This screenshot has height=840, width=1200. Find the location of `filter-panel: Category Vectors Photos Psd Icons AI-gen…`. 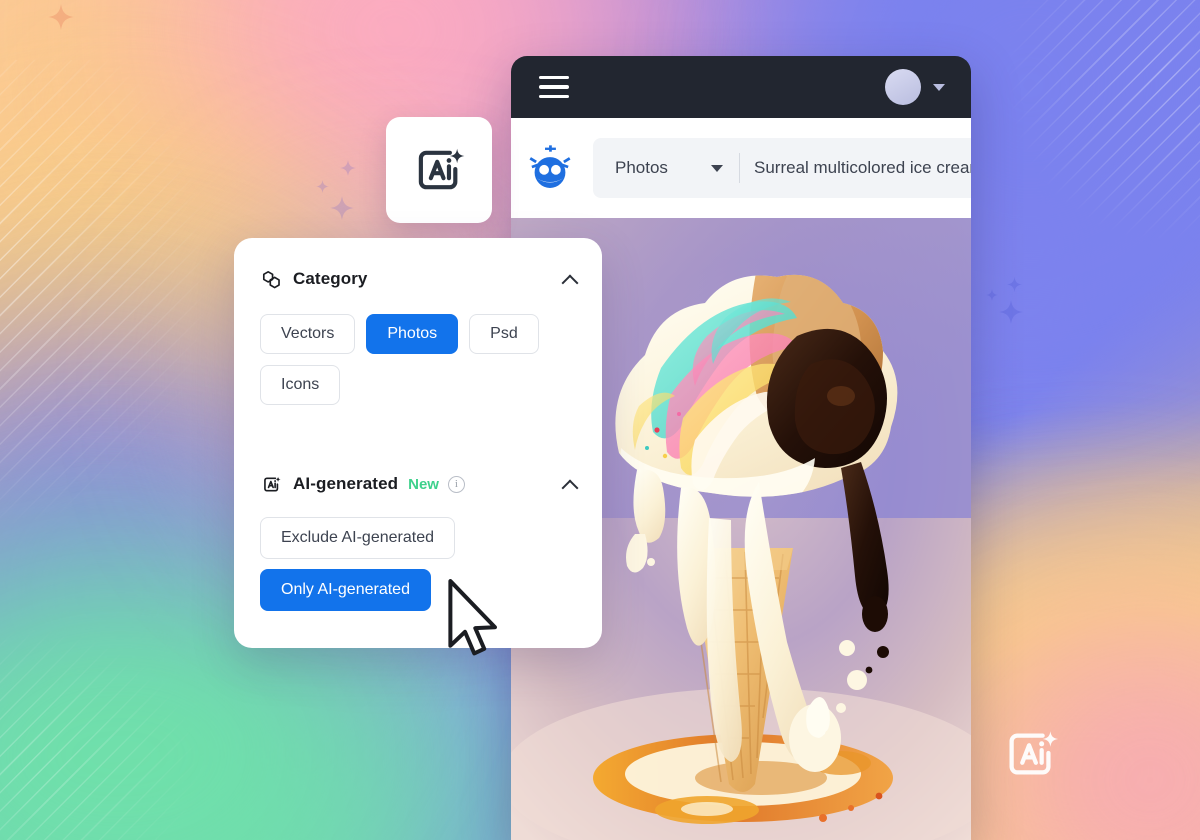

filter-panel: Category Vectors Photos Psd Icons AI-gen… is located at coordinates (418, 443).